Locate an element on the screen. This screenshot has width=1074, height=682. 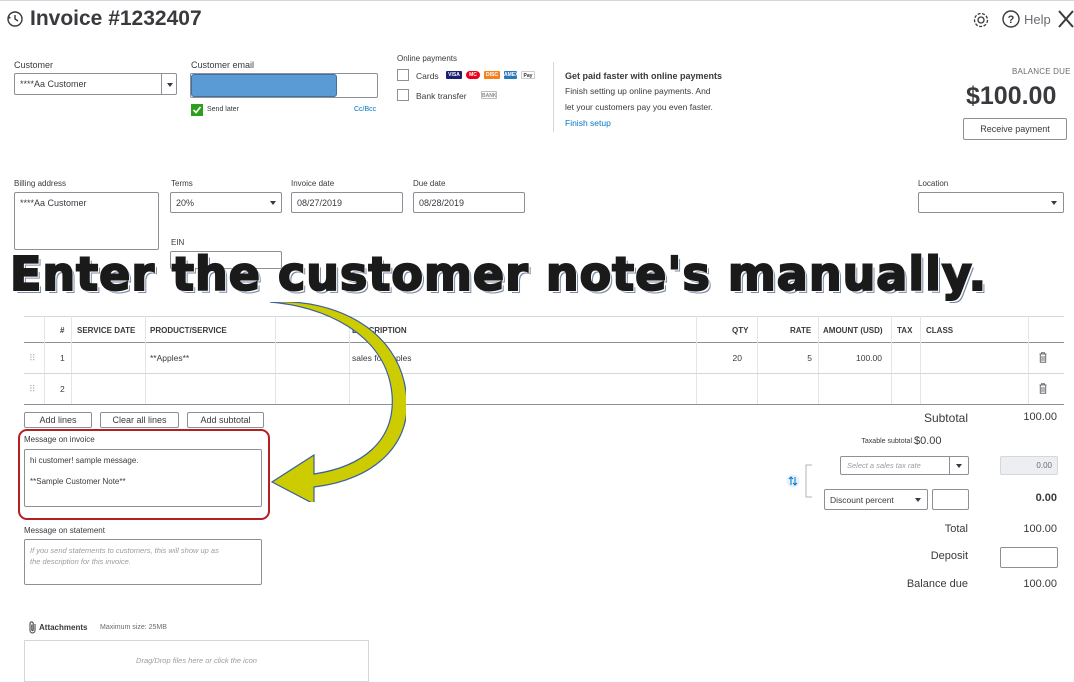
dropzone-text: Drag/Drop files here or click the icon is located at coordinates (196, 660).